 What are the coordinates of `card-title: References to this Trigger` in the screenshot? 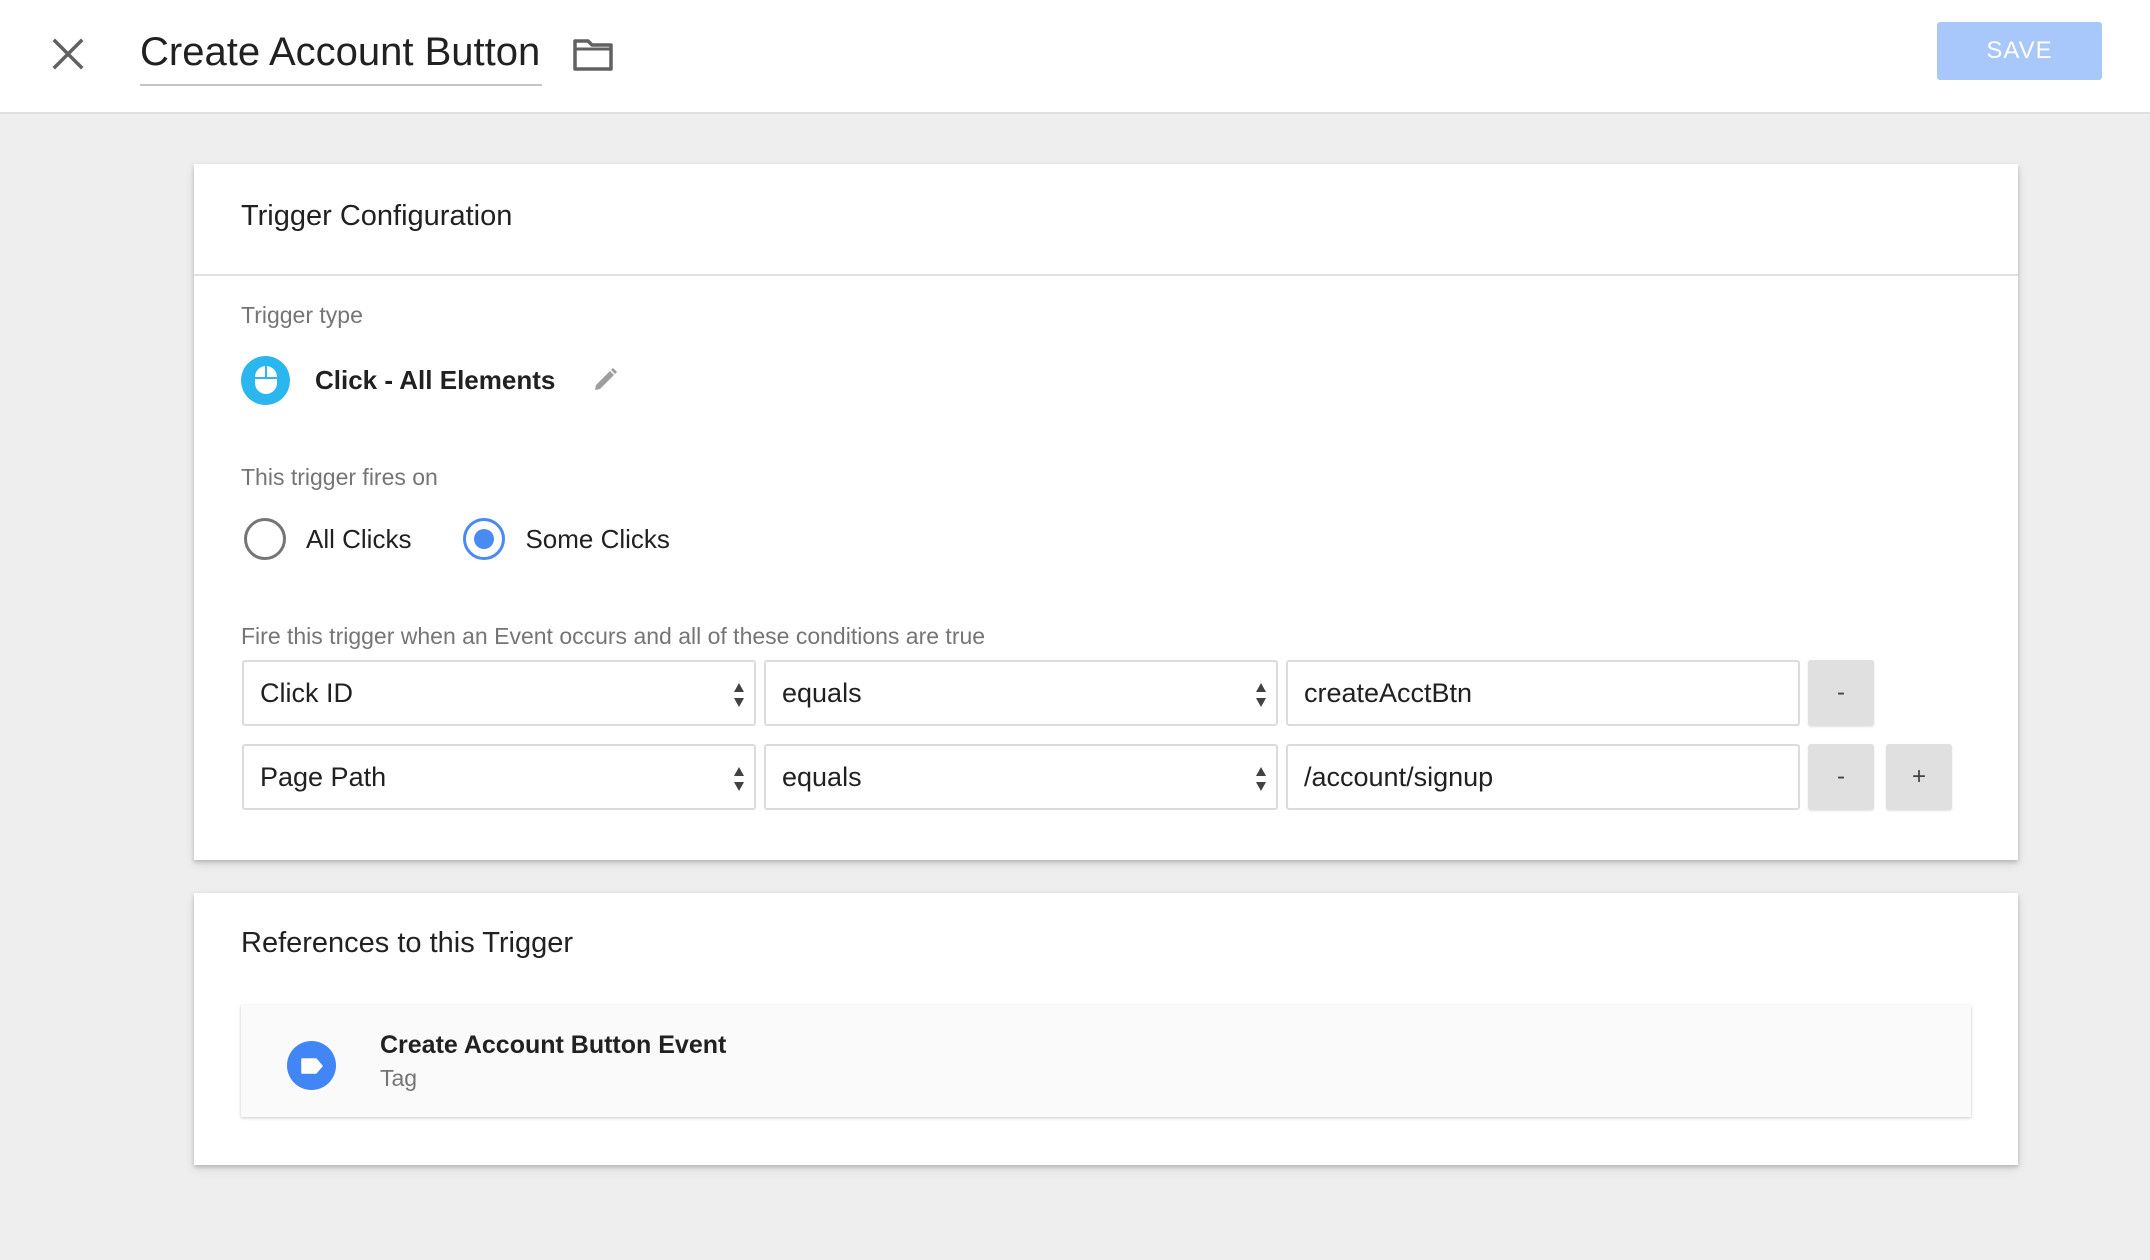 It's located at (407, 943).